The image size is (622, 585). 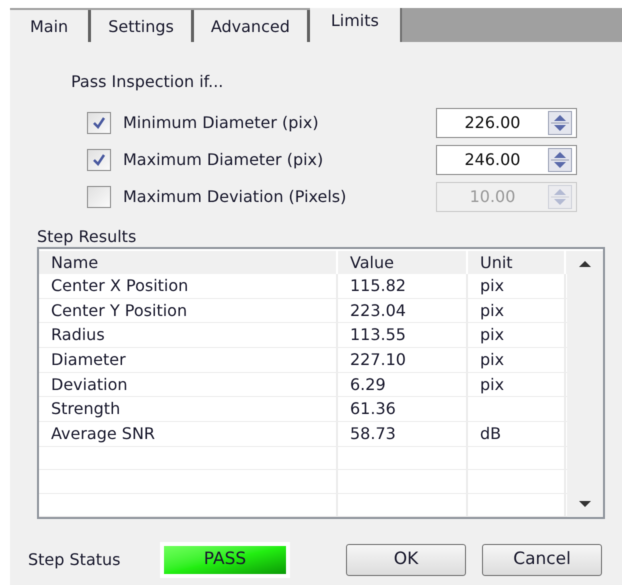 I want to click on table-cell: 61.36, so click(x=403, y=409).